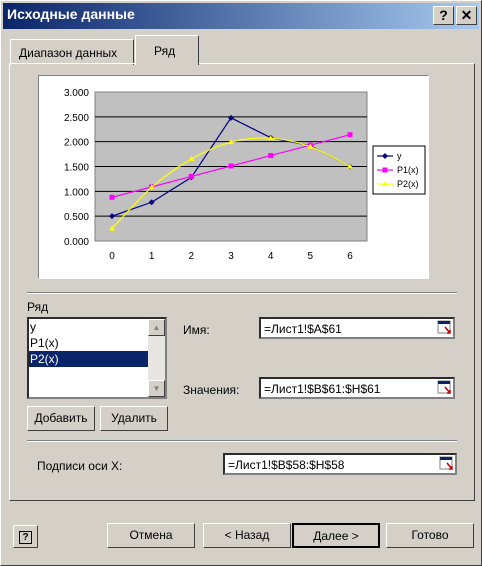 The height and width of the screenshot is (566, 482). Describe the element at coordinates (72, 52) in the screenshot. I see `tab-data-range: Диапазон данных` at that location.